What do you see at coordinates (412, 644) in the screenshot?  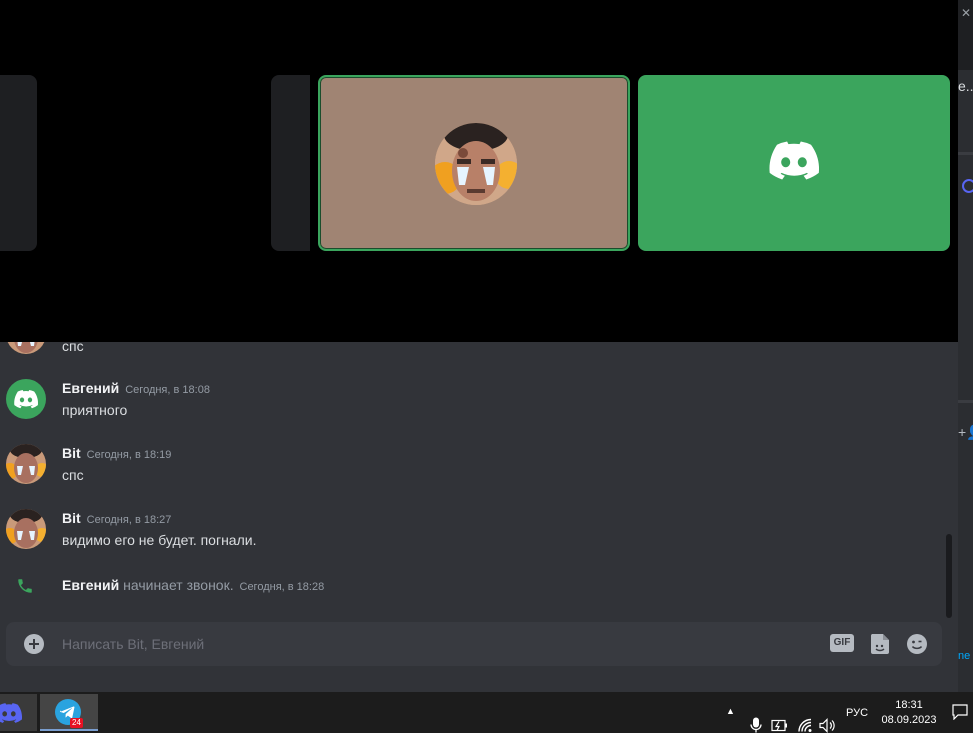 I see `message-input` at bounding box center [412, 644].